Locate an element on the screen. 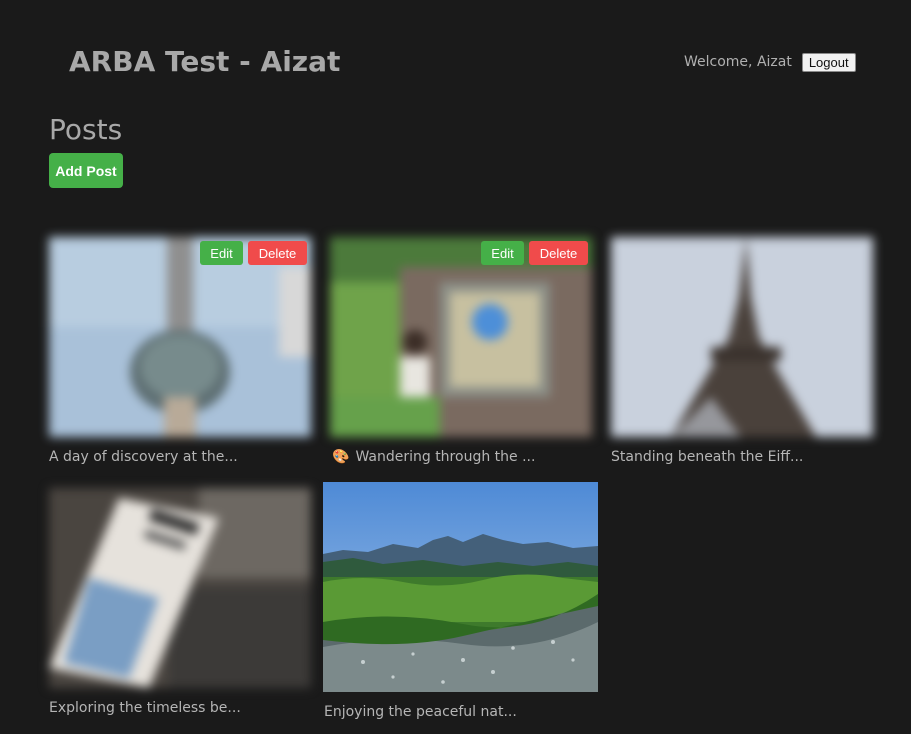 The height and width of the screenshot is (734, 911). post-image-eiffel is located at coordinates (742, 337).